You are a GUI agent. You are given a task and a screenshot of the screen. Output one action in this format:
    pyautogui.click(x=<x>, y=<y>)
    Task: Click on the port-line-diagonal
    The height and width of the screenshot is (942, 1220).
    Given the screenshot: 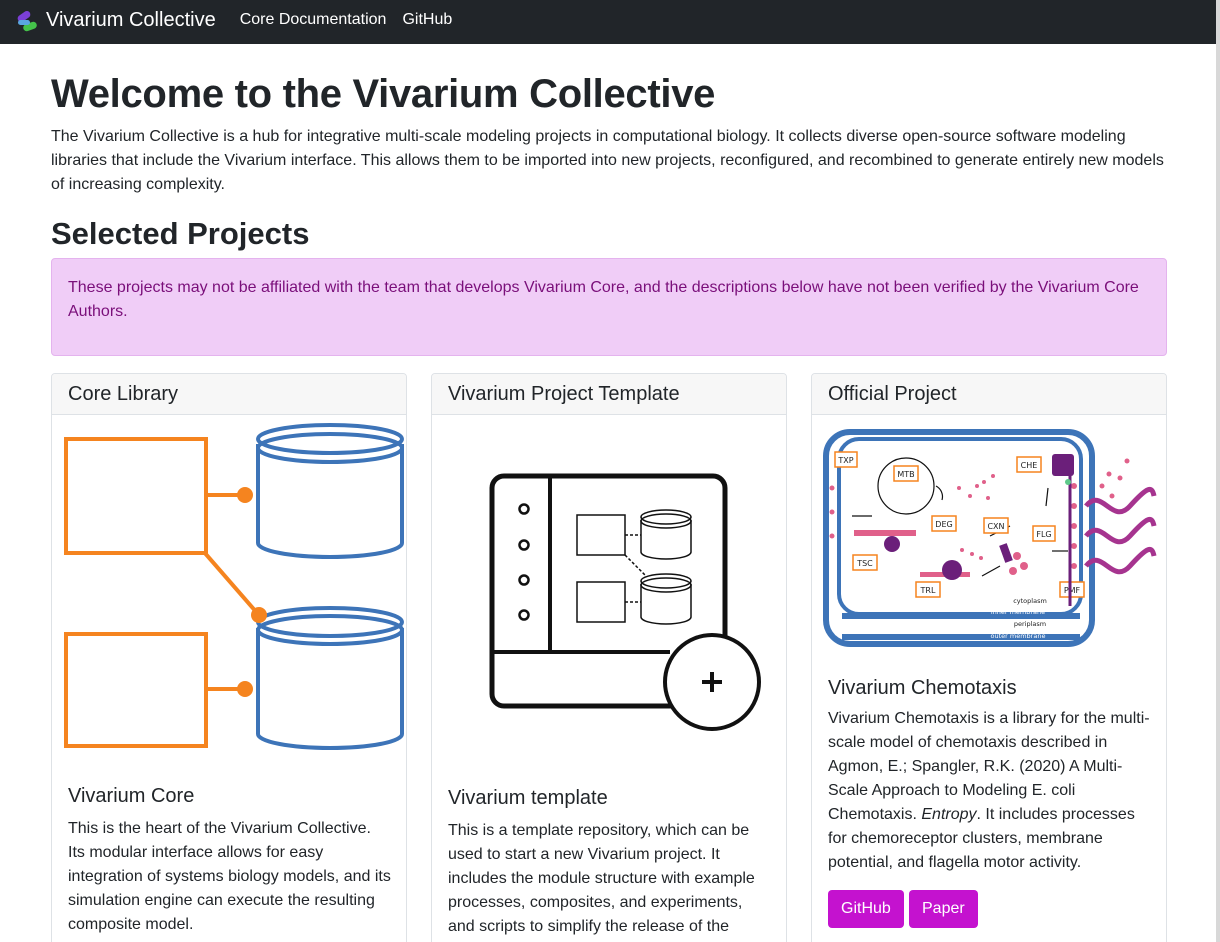 What is the action you would take?
    pyautogui.click(x=231, y=583)
    